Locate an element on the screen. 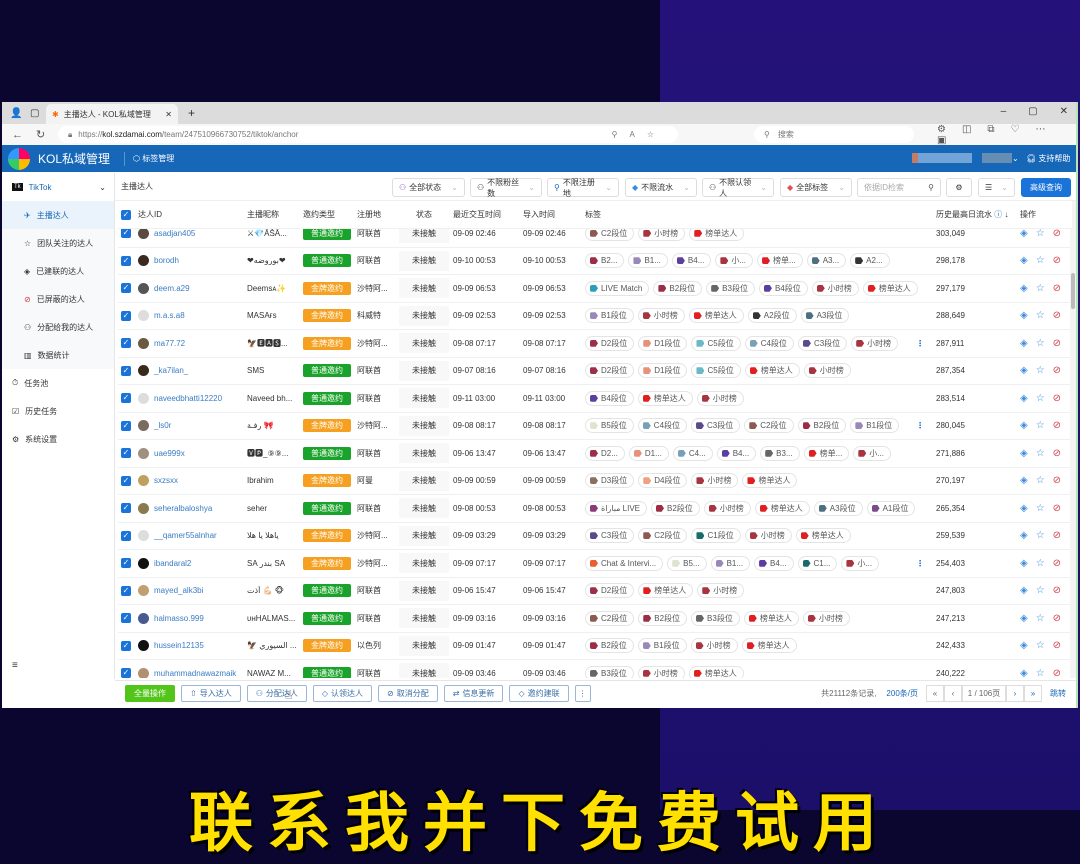 This screenshot has height=864, width=1080. anchor-id-link: uae999x is located at coordinates (169, 453).